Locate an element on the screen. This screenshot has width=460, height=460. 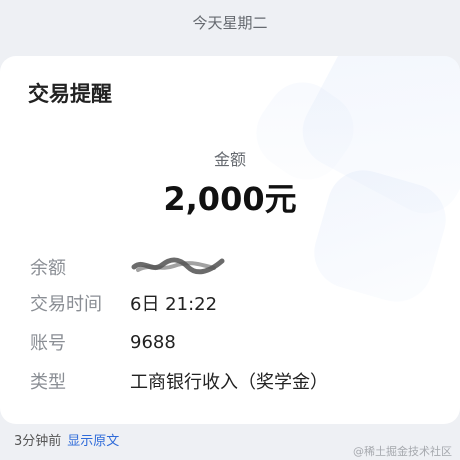
type-value: 工商银行收入（奖学金） is located at coordinates (229, 382).